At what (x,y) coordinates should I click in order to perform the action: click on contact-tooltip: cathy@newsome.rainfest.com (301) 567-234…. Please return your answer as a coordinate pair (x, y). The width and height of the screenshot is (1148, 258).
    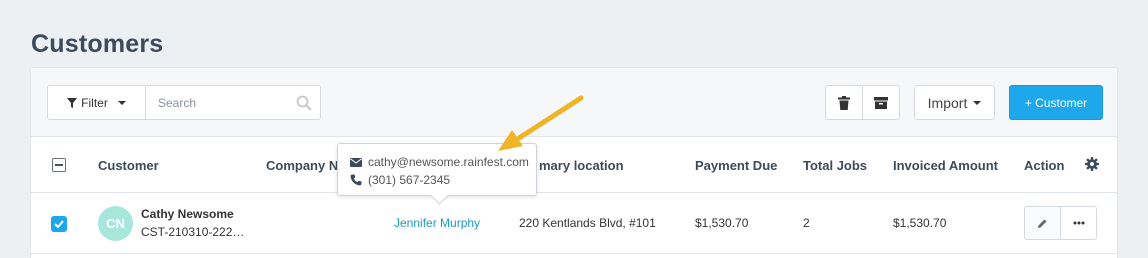
    Looking at the image, I should click on (437, 169).